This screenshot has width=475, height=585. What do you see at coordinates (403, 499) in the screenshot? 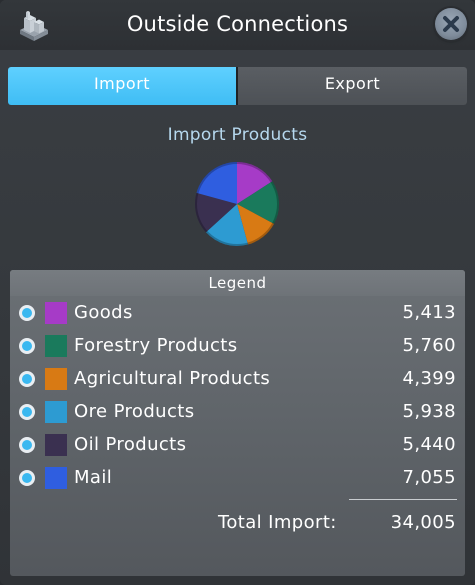
I see `total-divider` at bounding box center [403, 499].